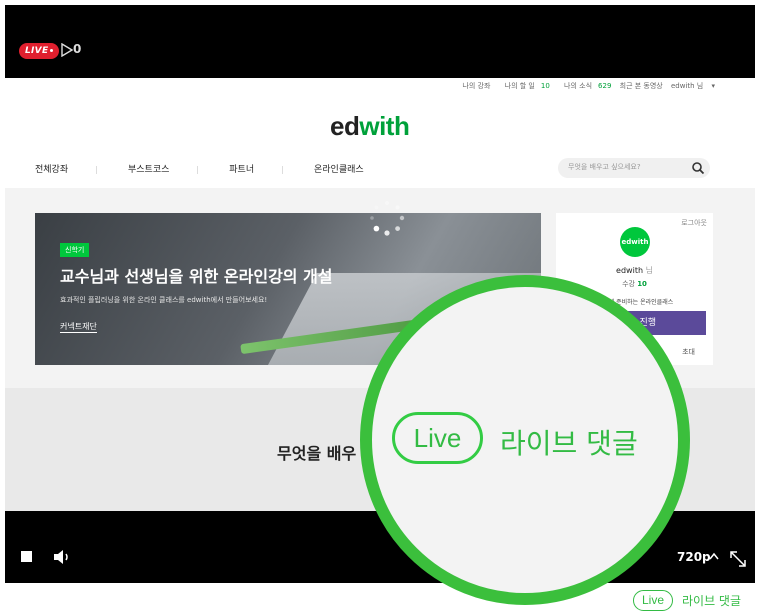 This screenshot has height=616, width=761. Describe the element at coordinates (578, 86) in the screenshot. I see `utility-news-label: 나의 소식` at that location.